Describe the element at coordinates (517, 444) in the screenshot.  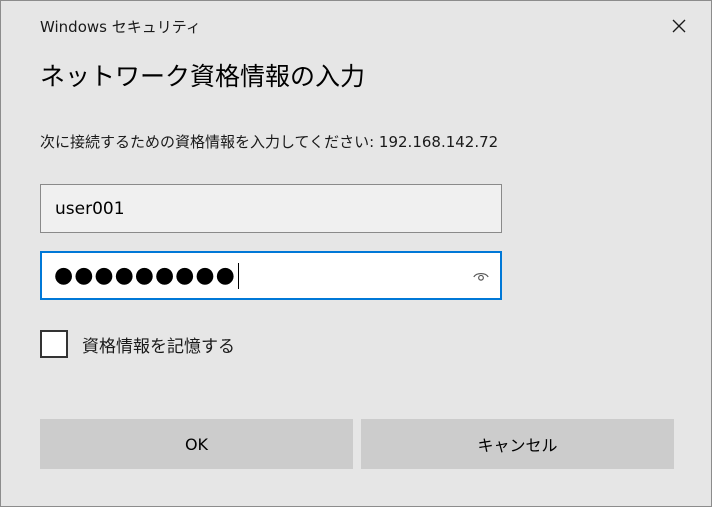
I see `cancel-button: キャンセル` at that location.